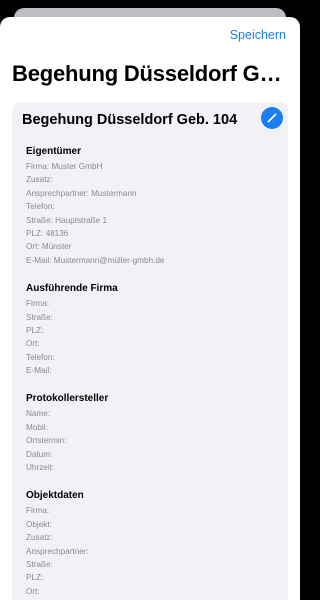 The width and height of the screenshot is (320, 600). Describe the element at coordinates (49, 247) in the screenshot. I see `field-row: Ort: Münster` at that location.